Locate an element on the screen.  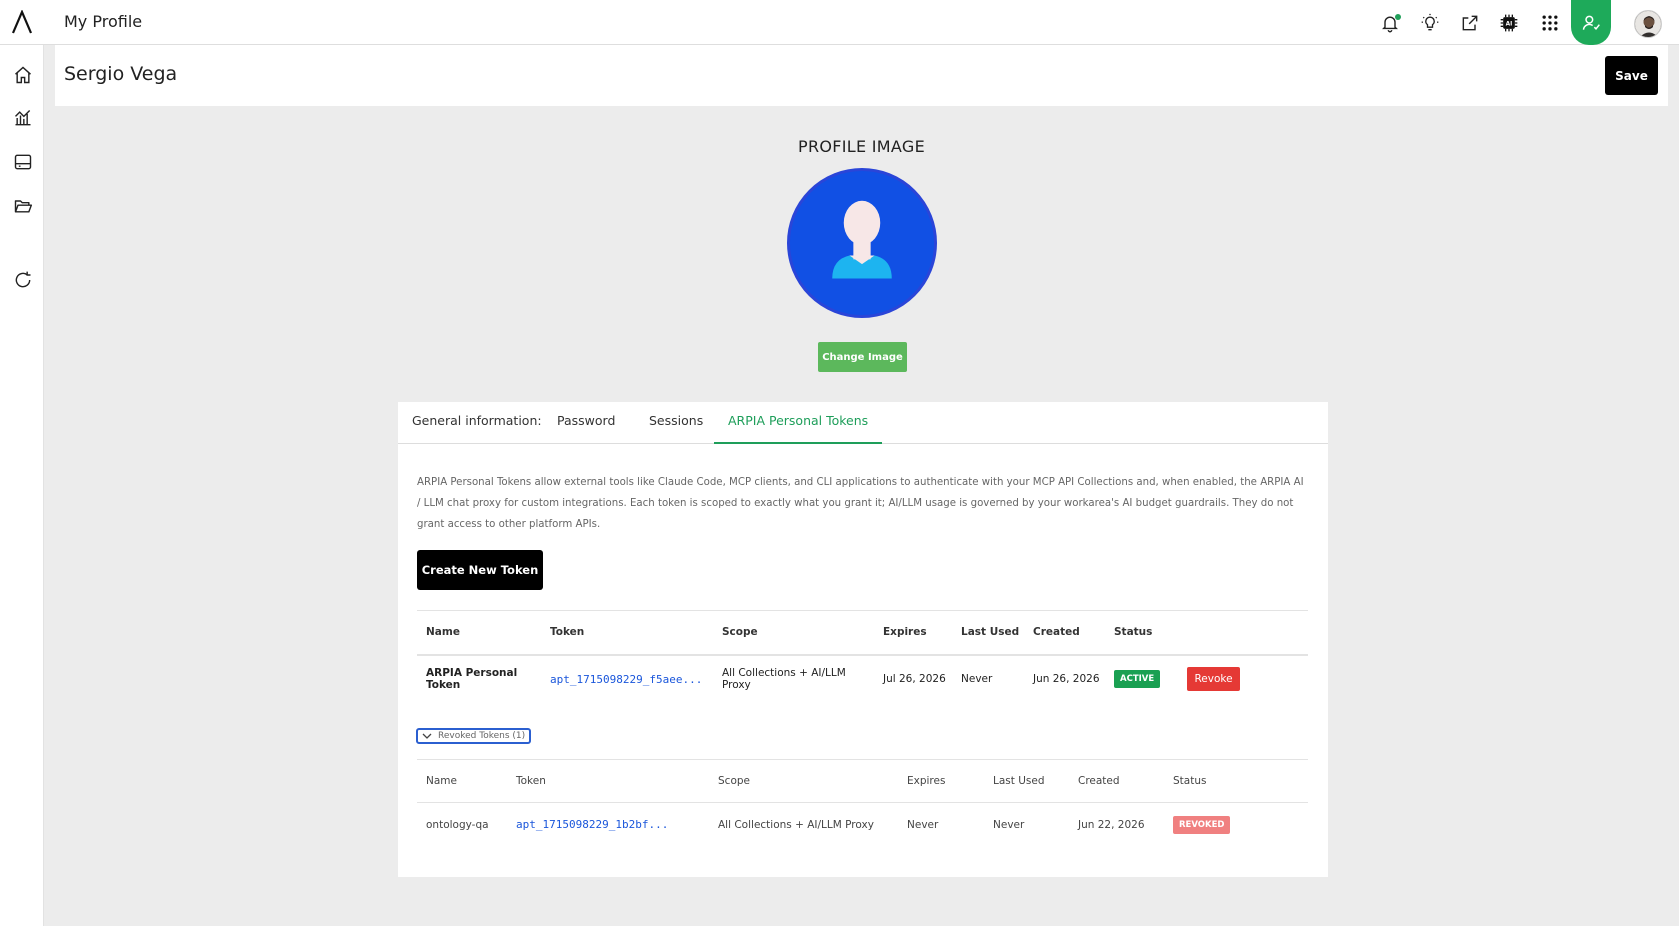
arpia-logo-icon is located at coordinates (22, 22).